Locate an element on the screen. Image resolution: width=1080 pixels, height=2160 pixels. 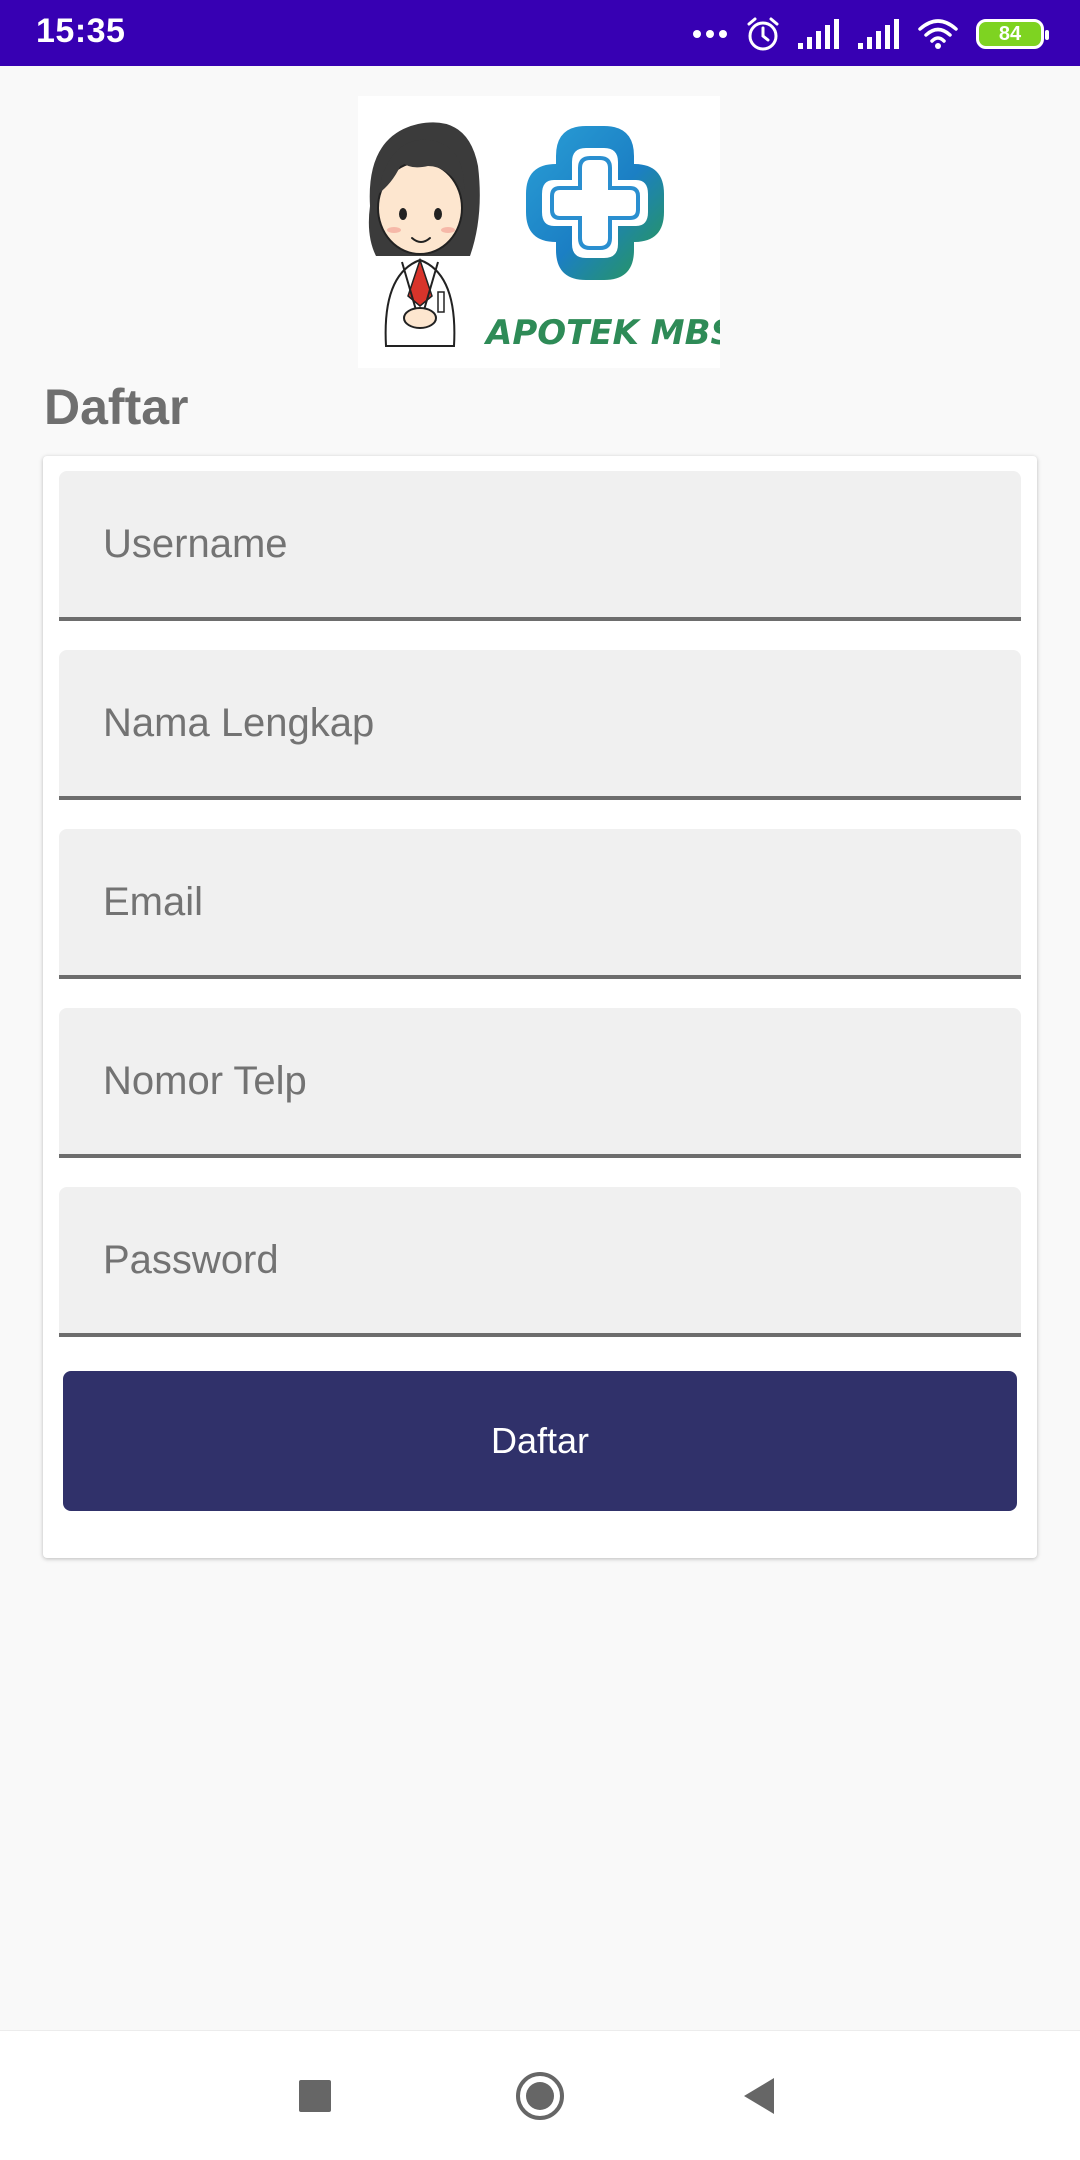
full-name-field is located at coordinates (540, 725).